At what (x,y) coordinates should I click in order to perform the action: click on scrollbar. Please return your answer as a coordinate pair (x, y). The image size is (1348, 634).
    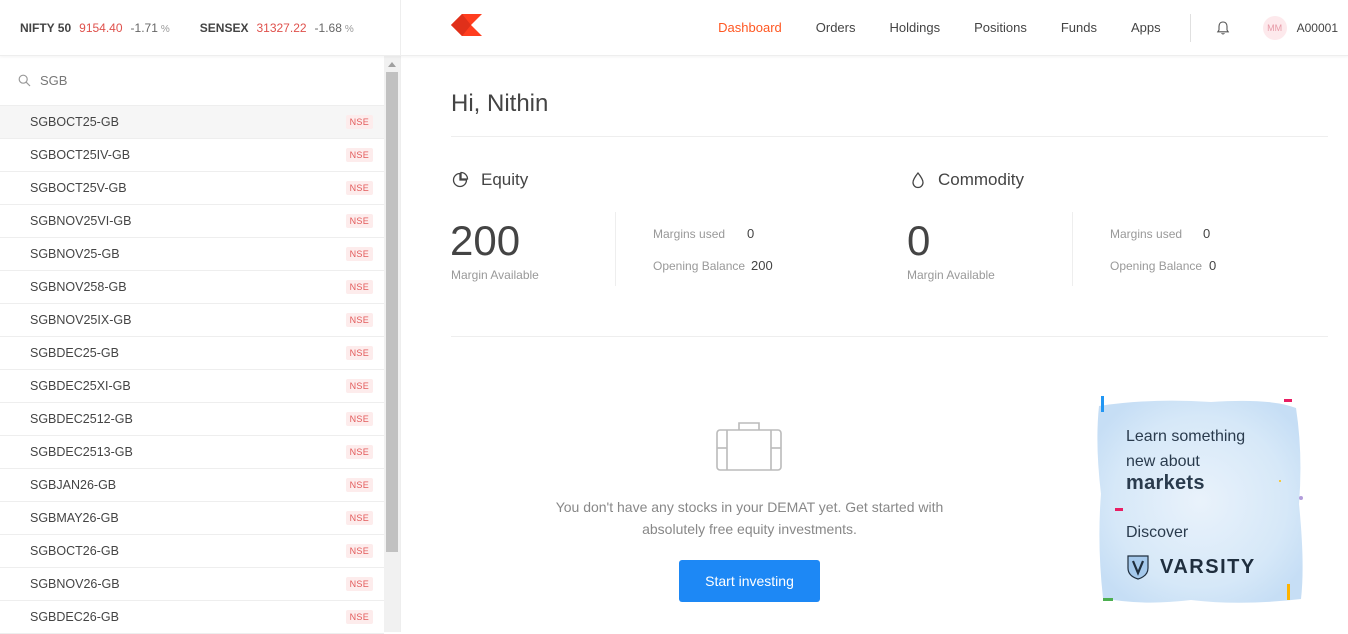
    Looking at the image, I should click on (392, 344).